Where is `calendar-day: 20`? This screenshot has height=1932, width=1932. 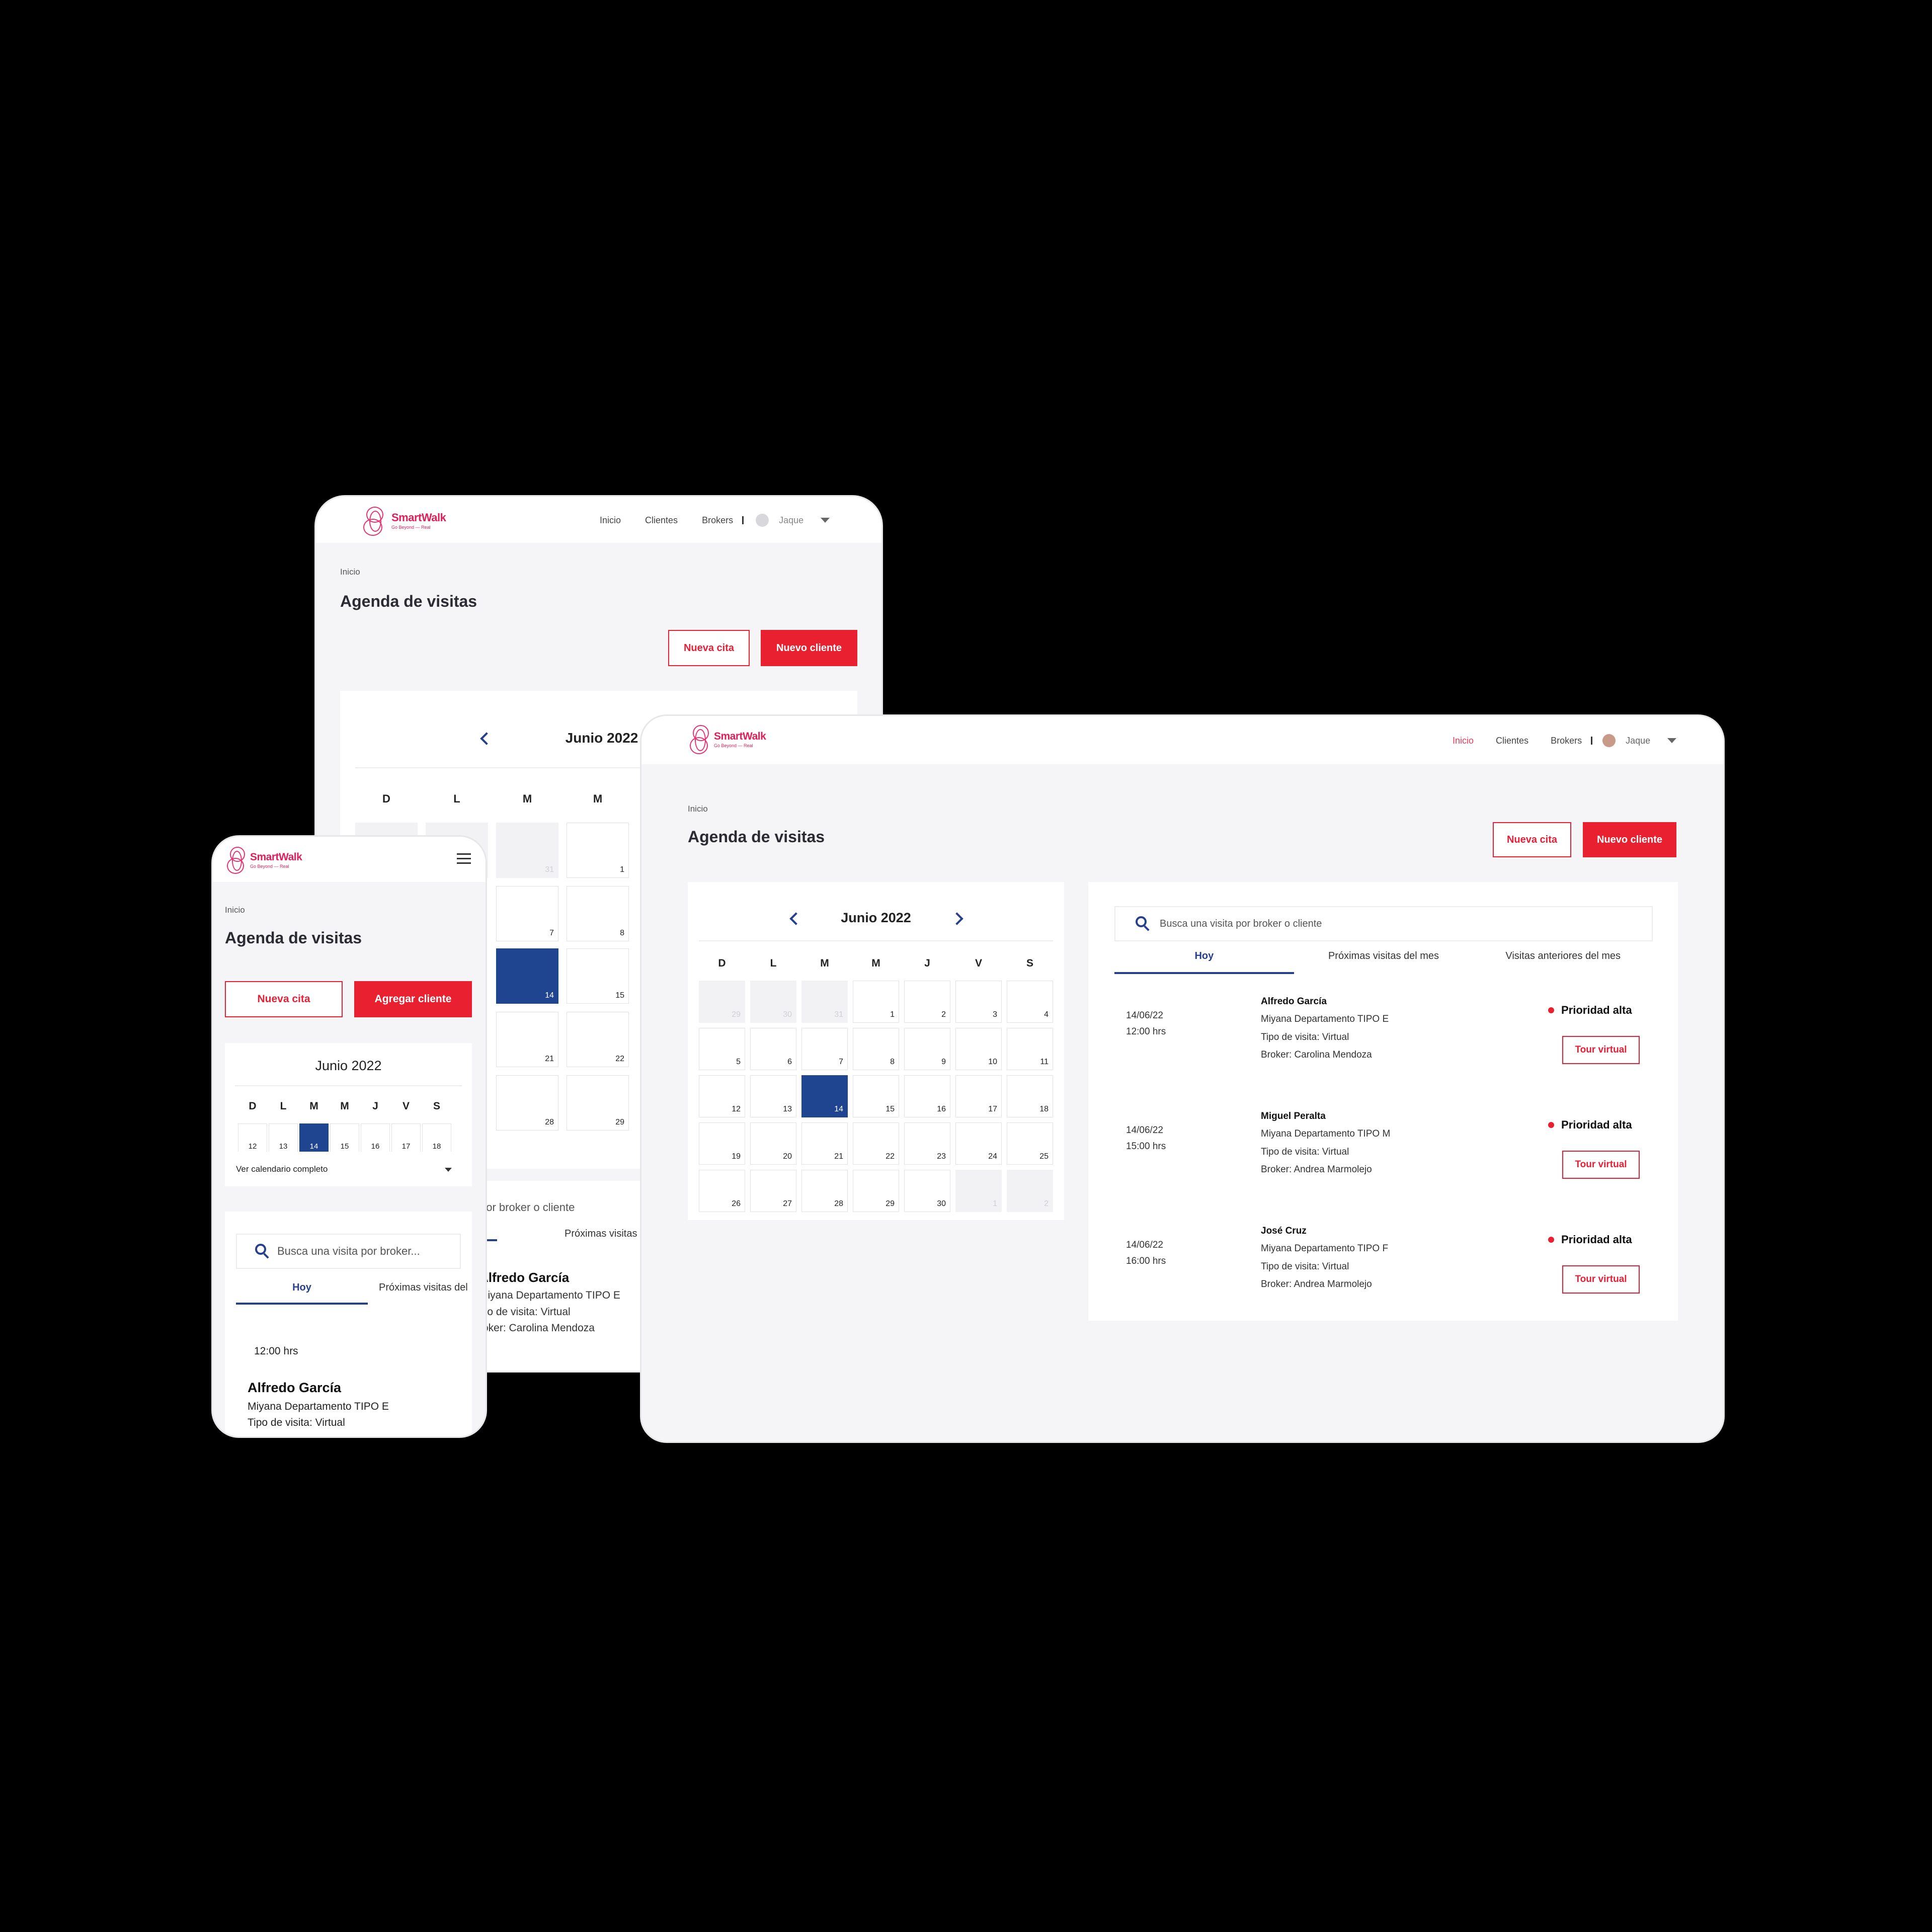
calendar-day: 20 is located at coordinates (773, 1143).